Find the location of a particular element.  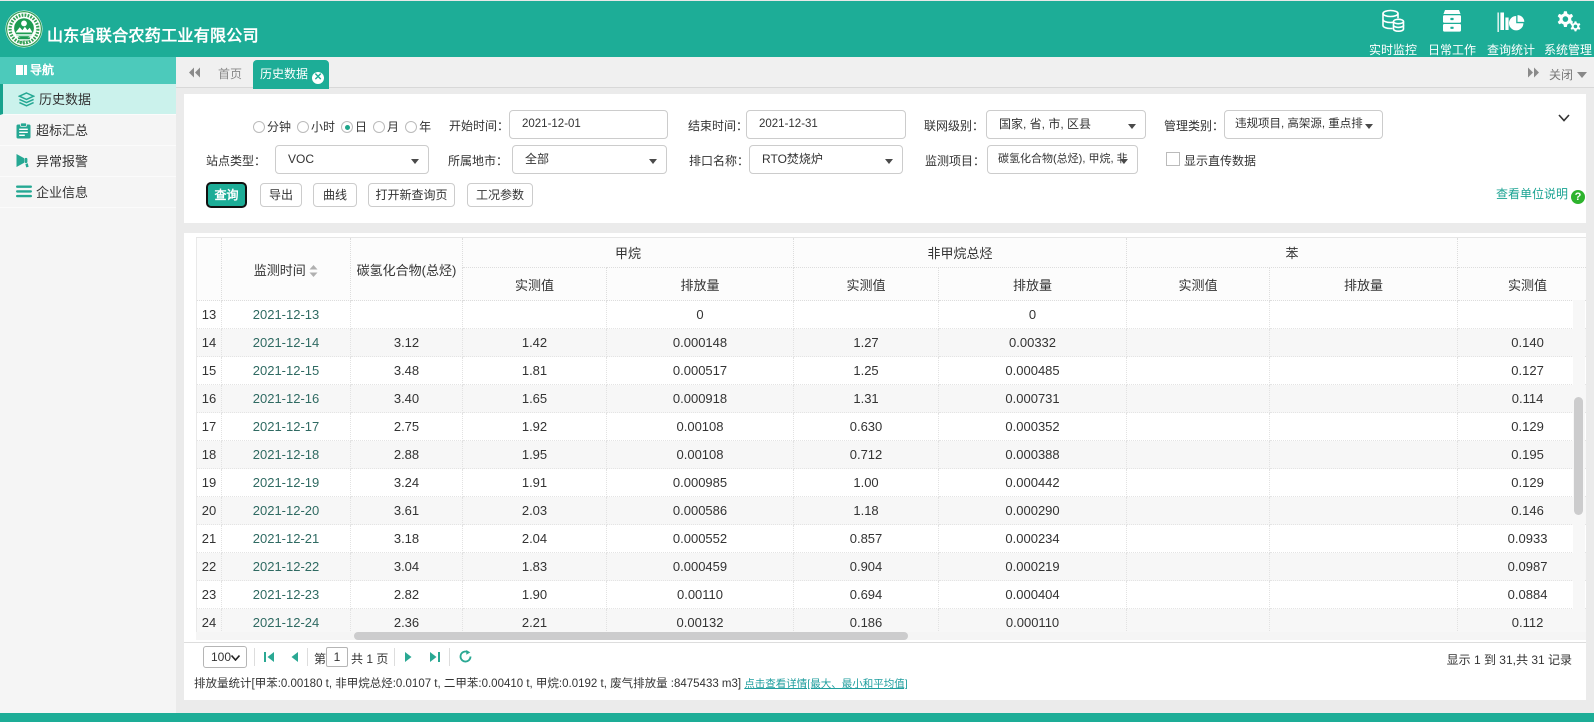

svg-text: MEE is located at coordinates (24, 41).